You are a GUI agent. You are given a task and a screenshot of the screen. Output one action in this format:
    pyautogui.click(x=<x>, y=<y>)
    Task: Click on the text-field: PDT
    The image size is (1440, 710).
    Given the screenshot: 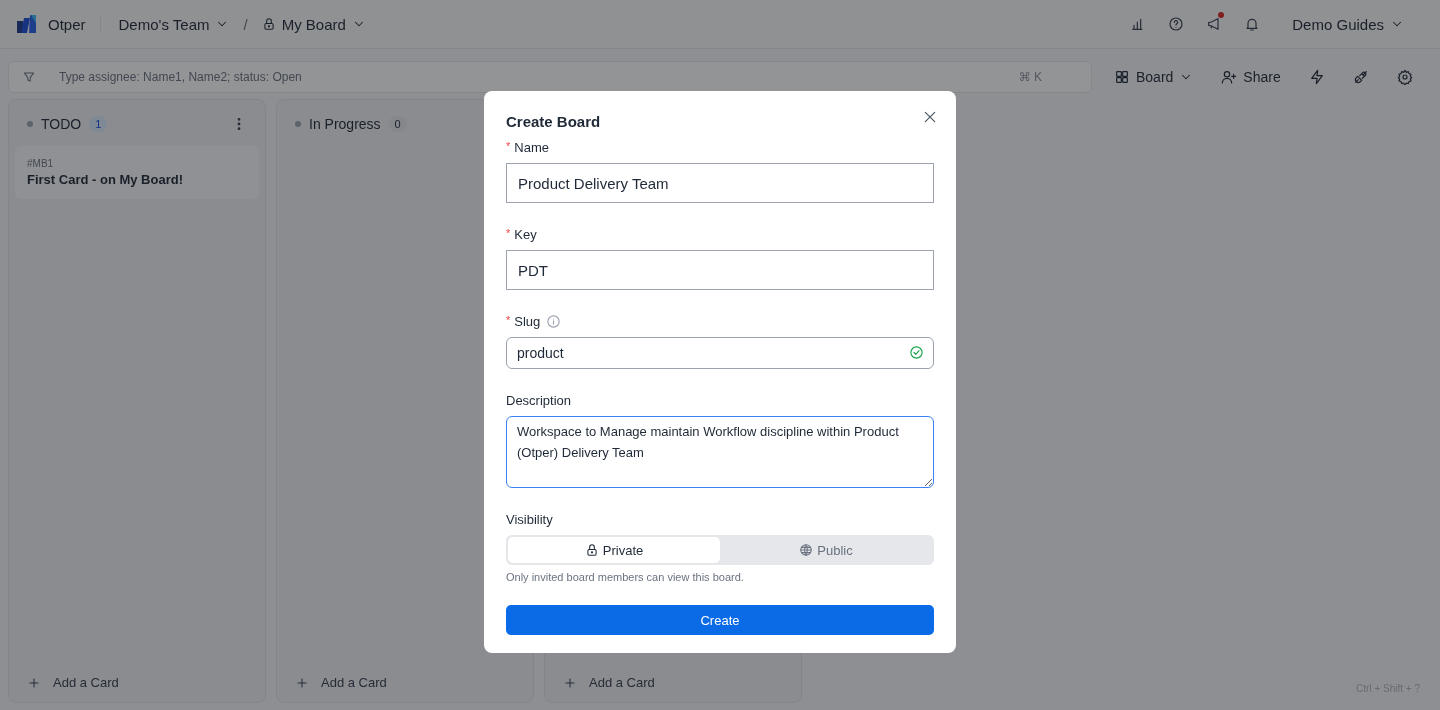 What is the action you would take?
    pyautogui.click(x=720, y=270)
    